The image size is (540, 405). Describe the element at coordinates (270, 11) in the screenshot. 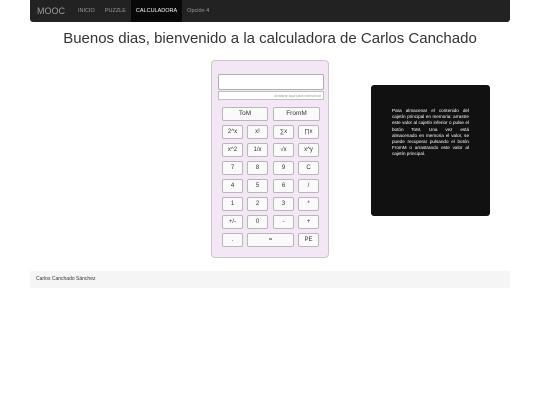

I see `navbar: MOOC INICIO PUZZLE CALCULADORA Opción 4` at that location.